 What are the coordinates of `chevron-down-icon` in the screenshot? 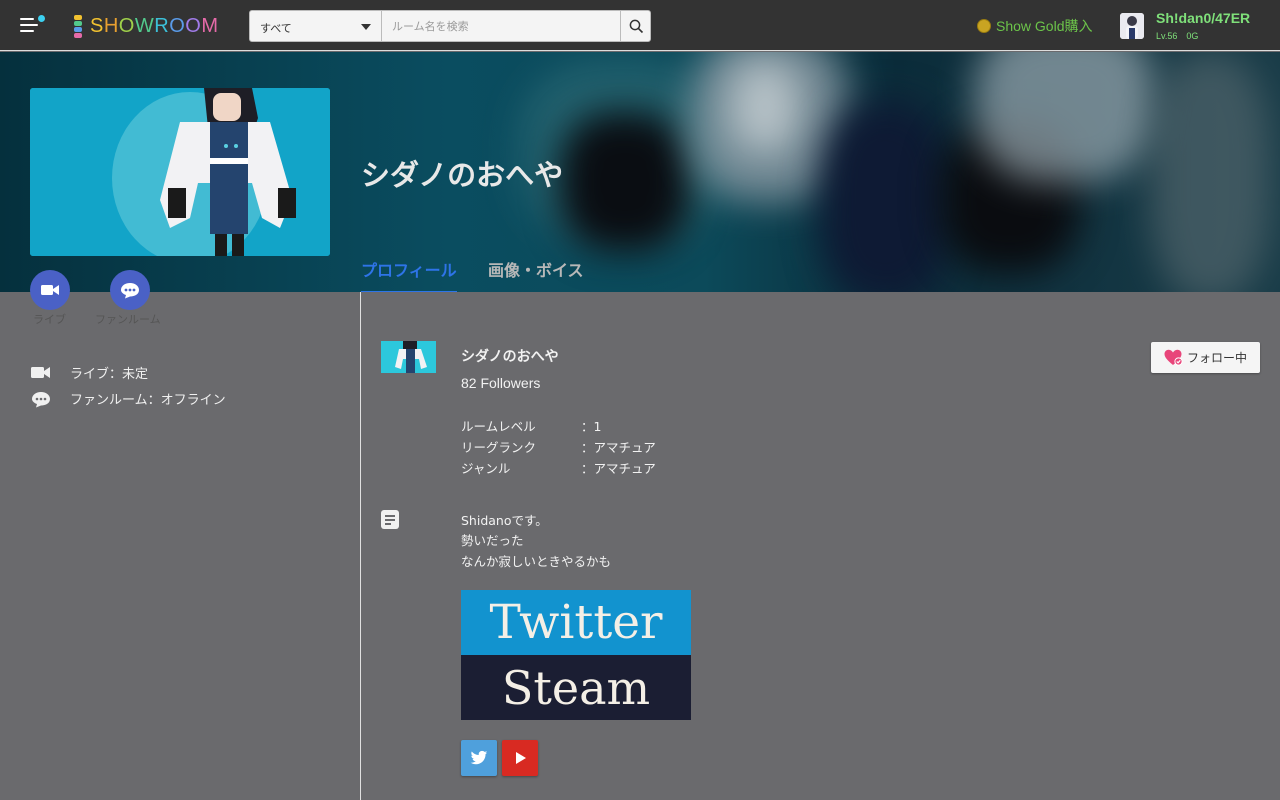 It's located at (366, 27).